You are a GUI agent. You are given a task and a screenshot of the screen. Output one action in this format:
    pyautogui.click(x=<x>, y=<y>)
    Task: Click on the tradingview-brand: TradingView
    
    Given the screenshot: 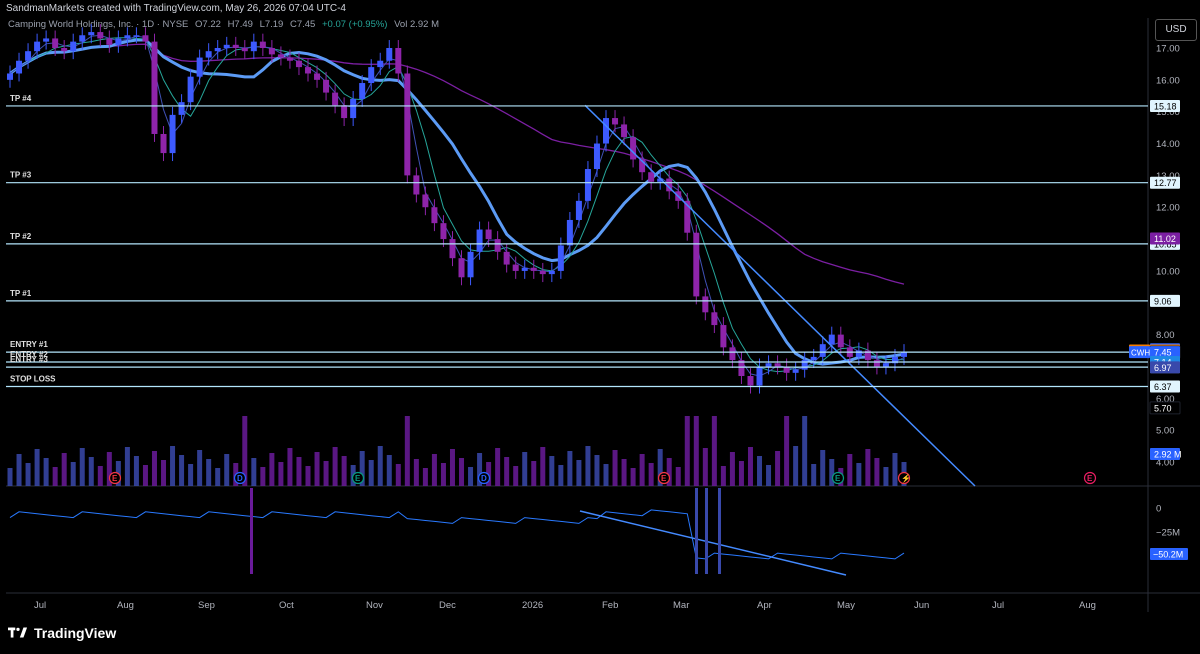 What is the action you would take?
    pyautogui.click(x=62, y=633)
    